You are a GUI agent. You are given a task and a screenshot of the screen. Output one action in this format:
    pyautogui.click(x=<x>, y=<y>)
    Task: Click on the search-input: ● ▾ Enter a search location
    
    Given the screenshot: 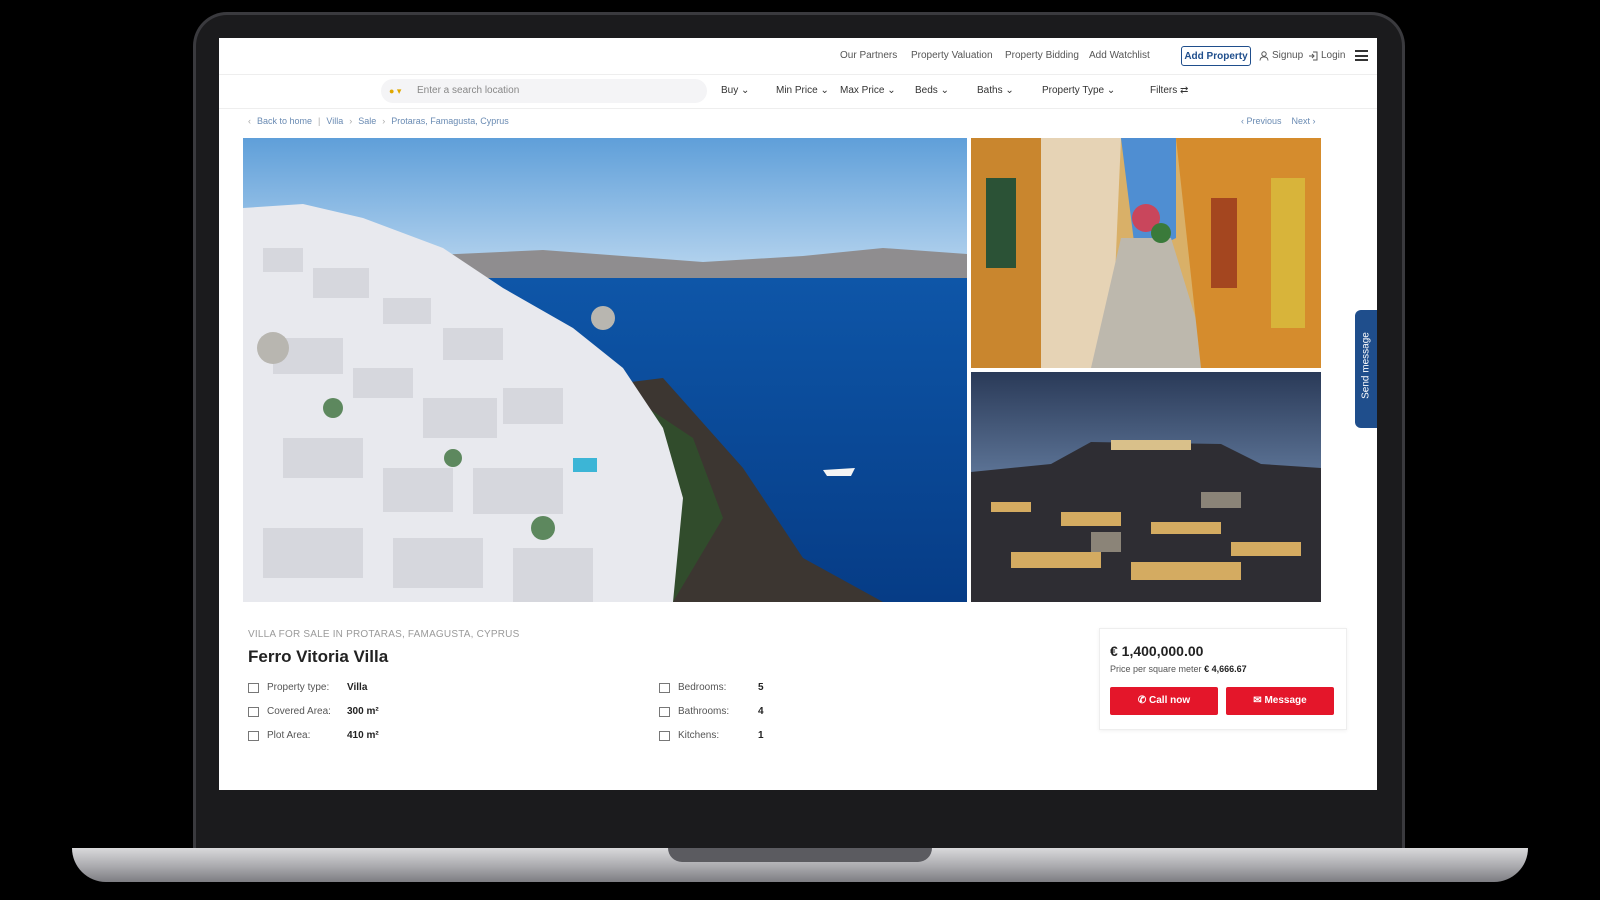 What is the action you would take?
    pyautogui.click(x=544, y=91)
    